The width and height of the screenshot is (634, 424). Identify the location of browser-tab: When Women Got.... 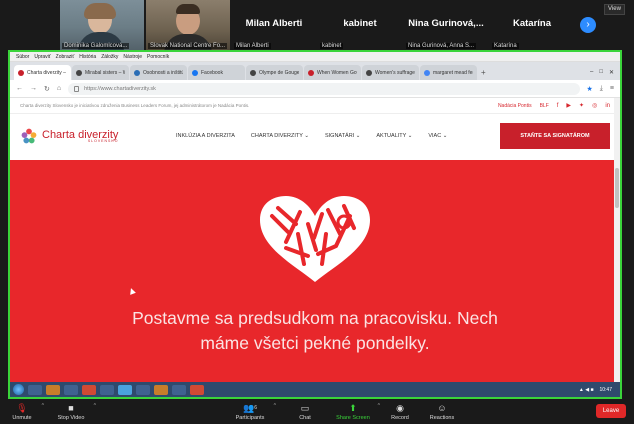
(332, 72).